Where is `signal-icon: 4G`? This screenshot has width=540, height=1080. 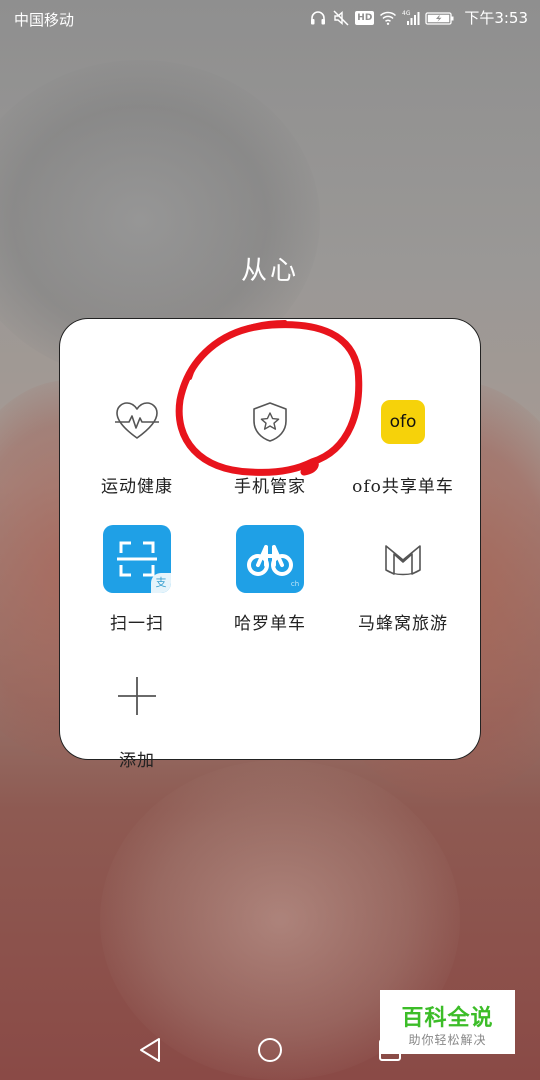
signal-icon: 4G is located at coordinates (411, 17).